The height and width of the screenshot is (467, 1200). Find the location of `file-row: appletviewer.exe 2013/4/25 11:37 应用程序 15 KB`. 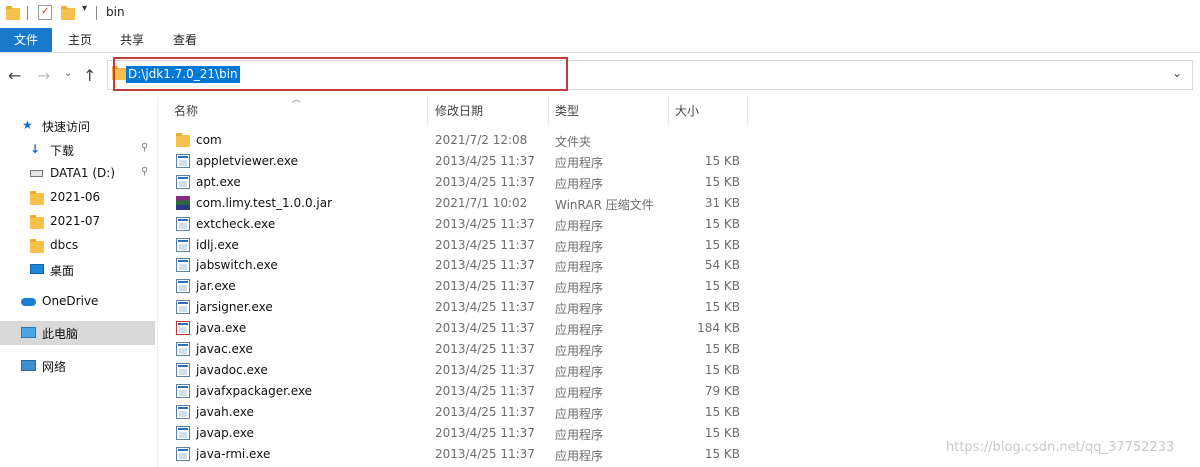

file-row: appletviewer.exe 2013/4/25 11:37 应用程序 15 KB is located at coordinates (458, 161).